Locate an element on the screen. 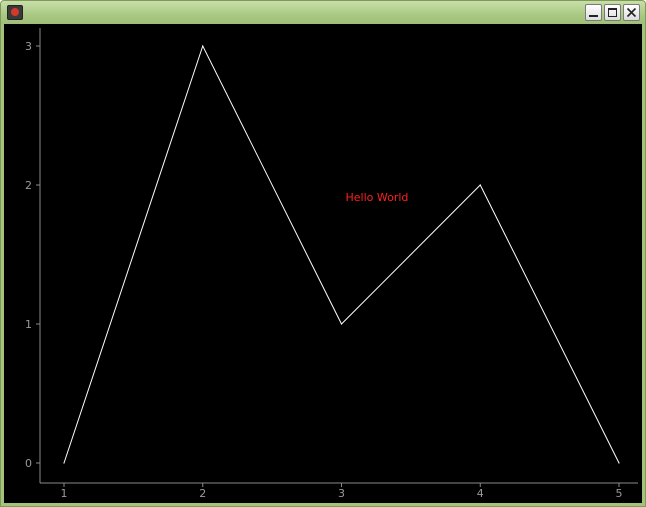 The image size is (646, 507). y-tick-label: 1 is located at coordinates (28, 324).